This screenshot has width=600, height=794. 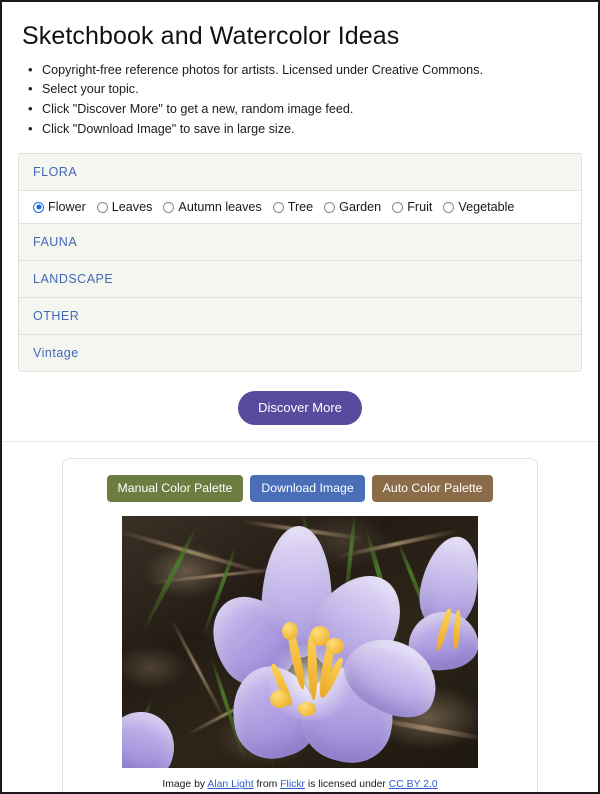 I want to click on accordion-item-vintage: Vintage, so click(x=300, y=353).